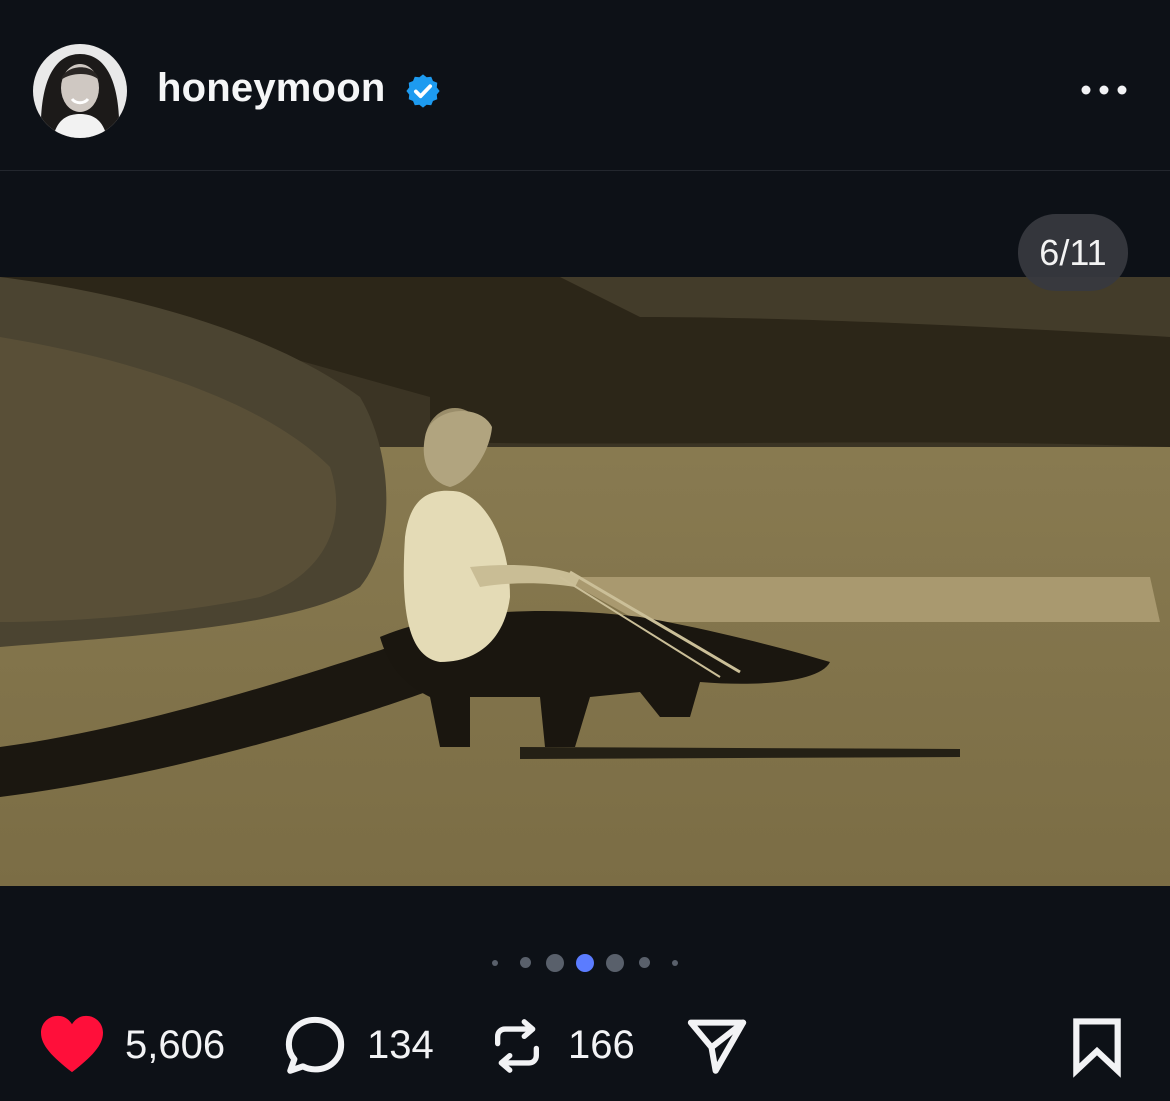 The height and width of the screenshot is (1101, 1170). What do you see at coordinates (517, 1046) in the screenshot?
I see `repost-icon` at bounding box center [517, 1046].